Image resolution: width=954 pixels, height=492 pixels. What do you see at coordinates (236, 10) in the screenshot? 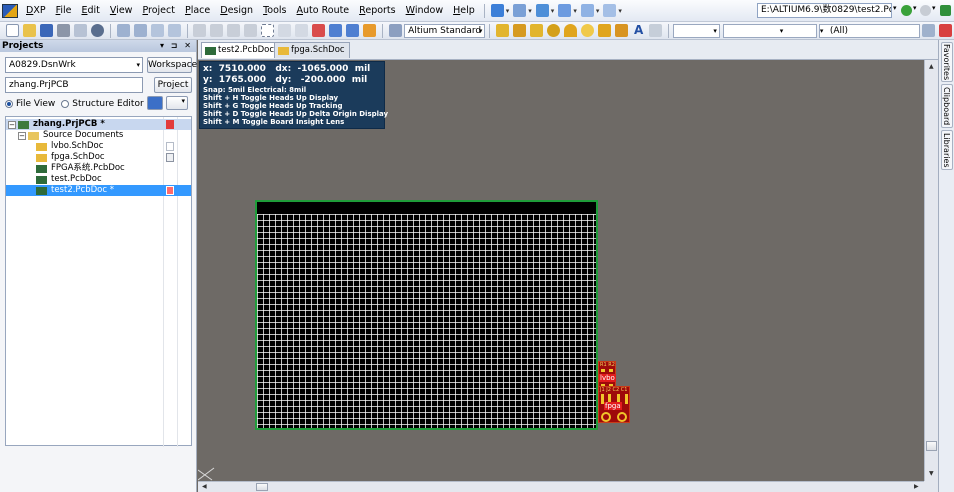
I see `menu-design: Design` at bounding box center [236, 10].